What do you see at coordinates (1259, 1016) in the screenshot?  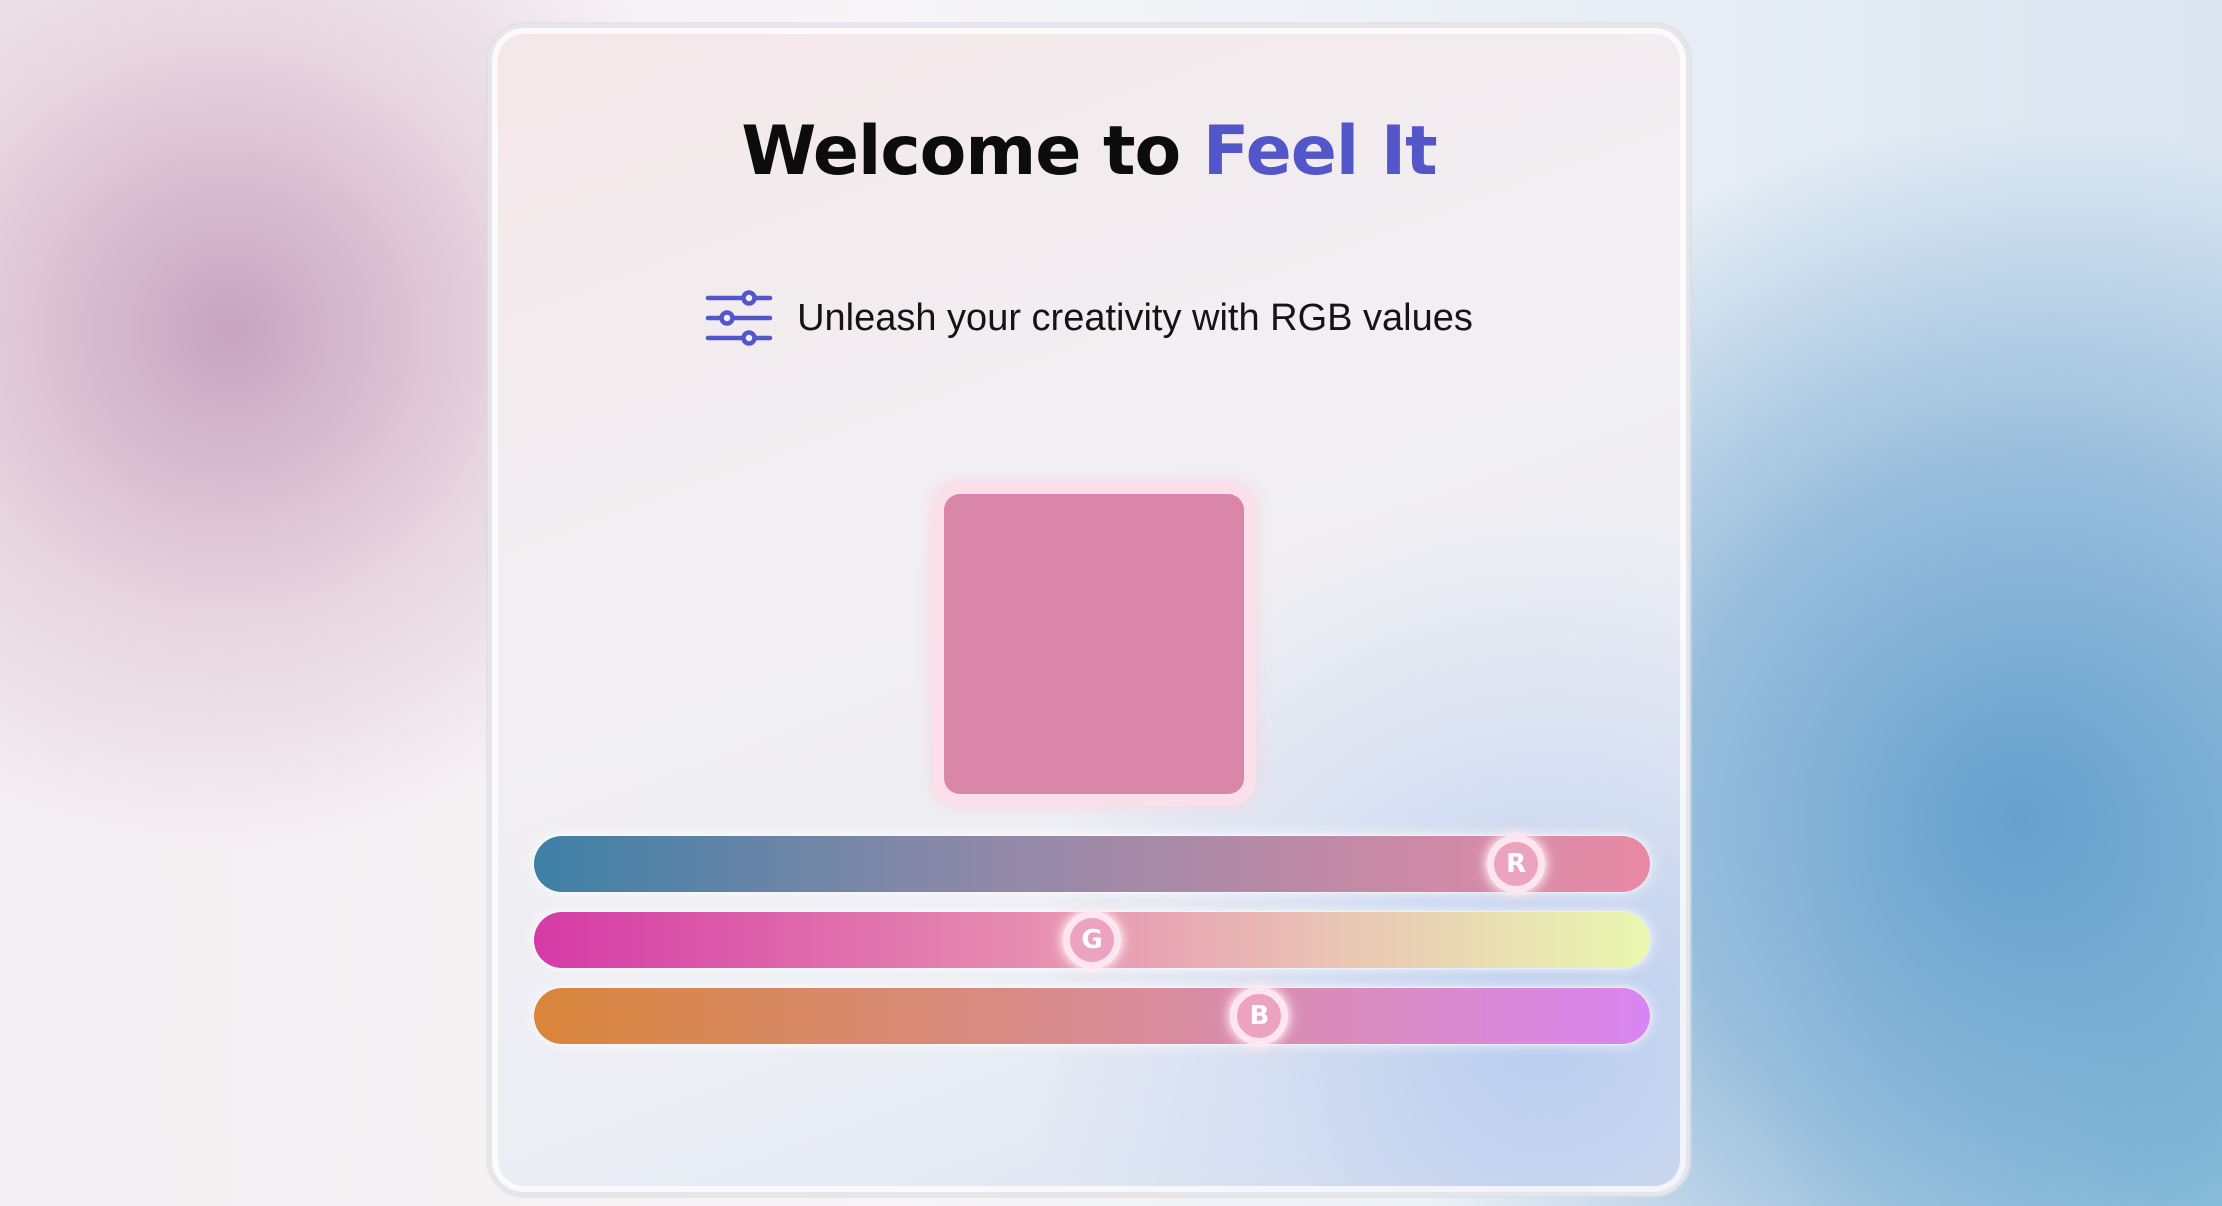 I see `blue-slider-thumb: B` at bounding box center [1259, 1016].